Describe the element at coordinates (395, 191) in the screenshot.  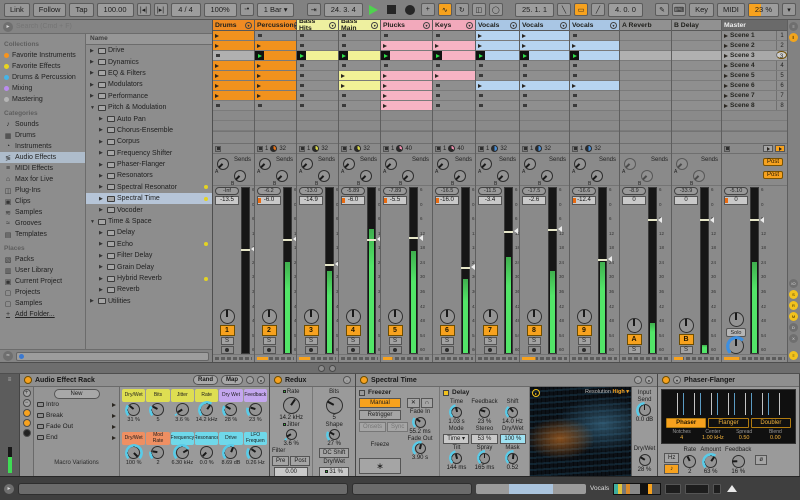
I see `peak-level-display: -7.89` at that location.